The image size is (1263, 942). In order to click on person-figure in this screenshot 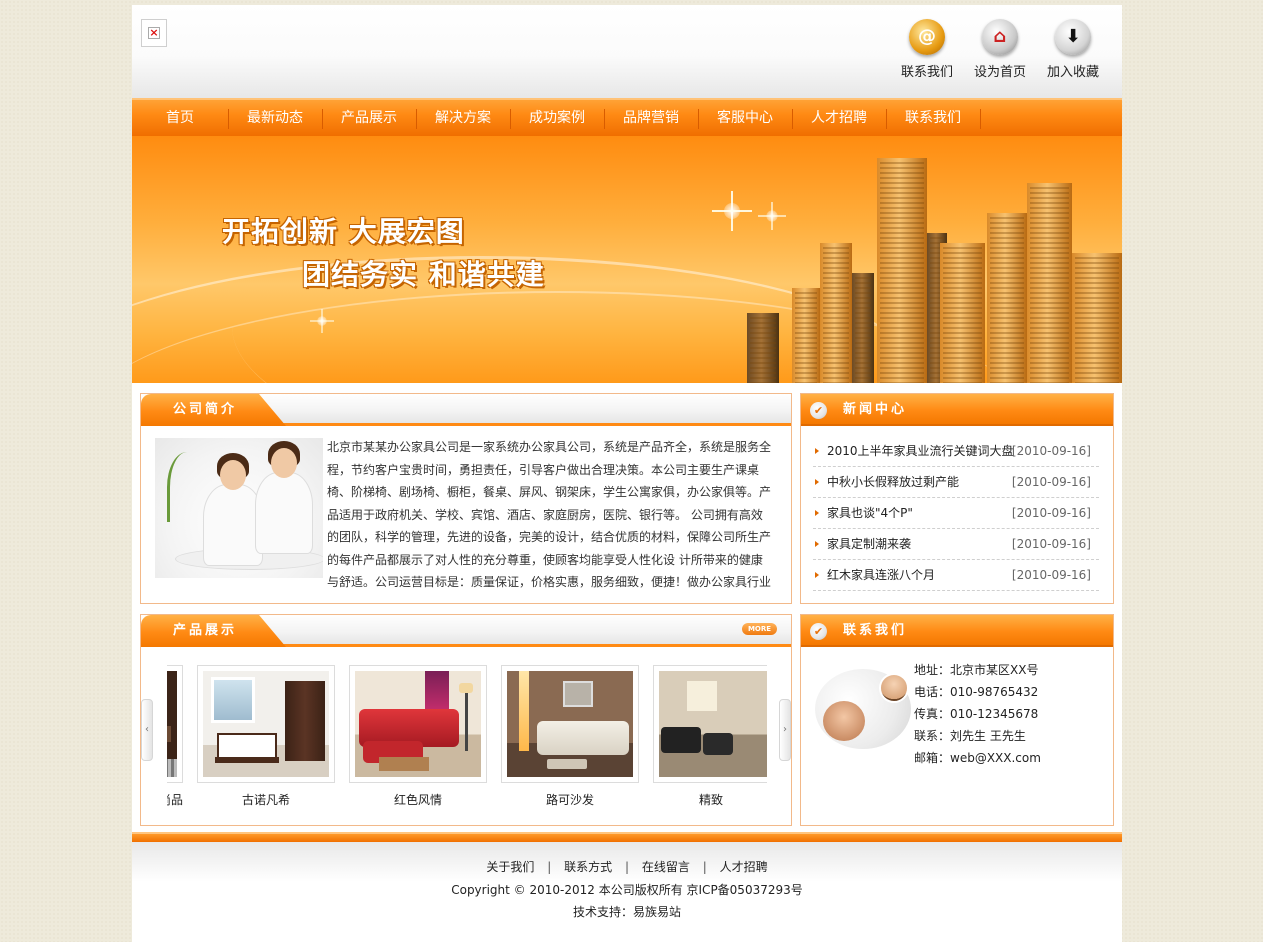, I will do `click(233, 509)`.